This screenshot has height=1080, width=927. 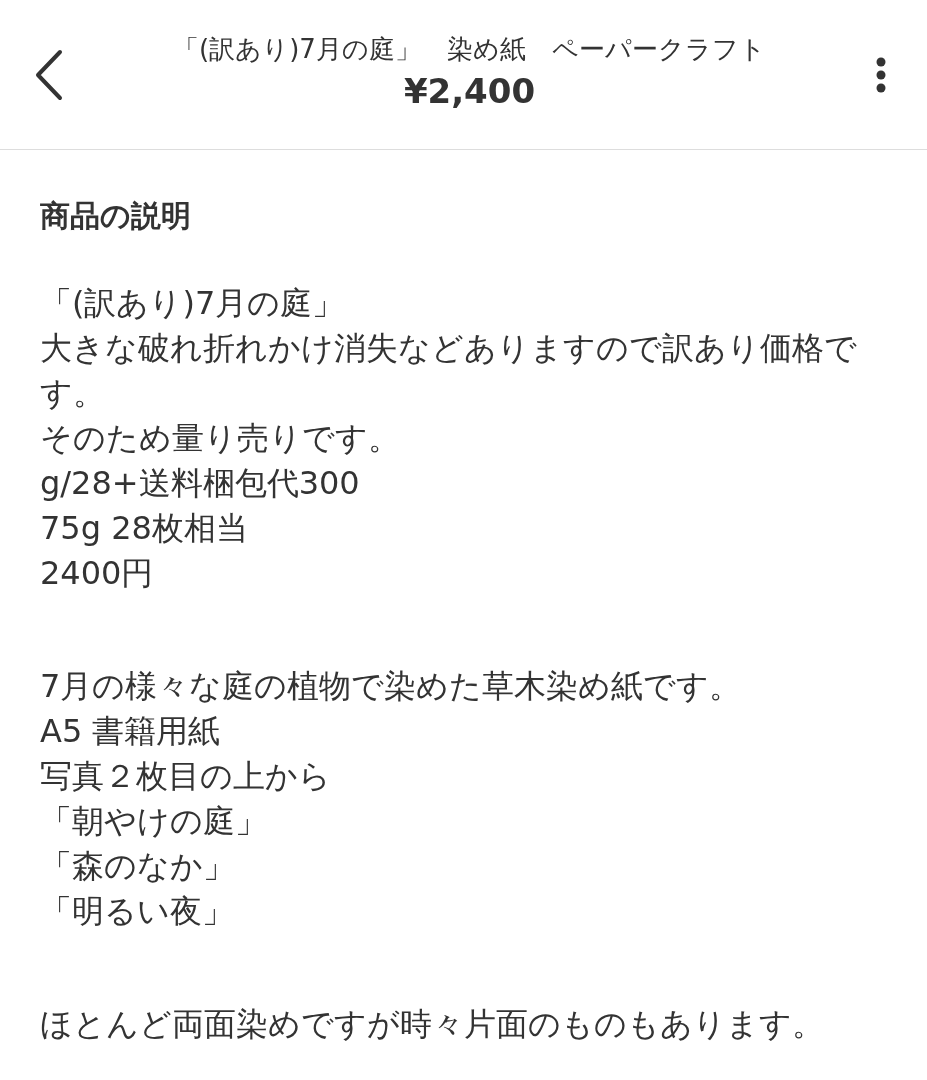 I want to click on description-line: g/28+送料梱包代300, so click(x=200, y=483).